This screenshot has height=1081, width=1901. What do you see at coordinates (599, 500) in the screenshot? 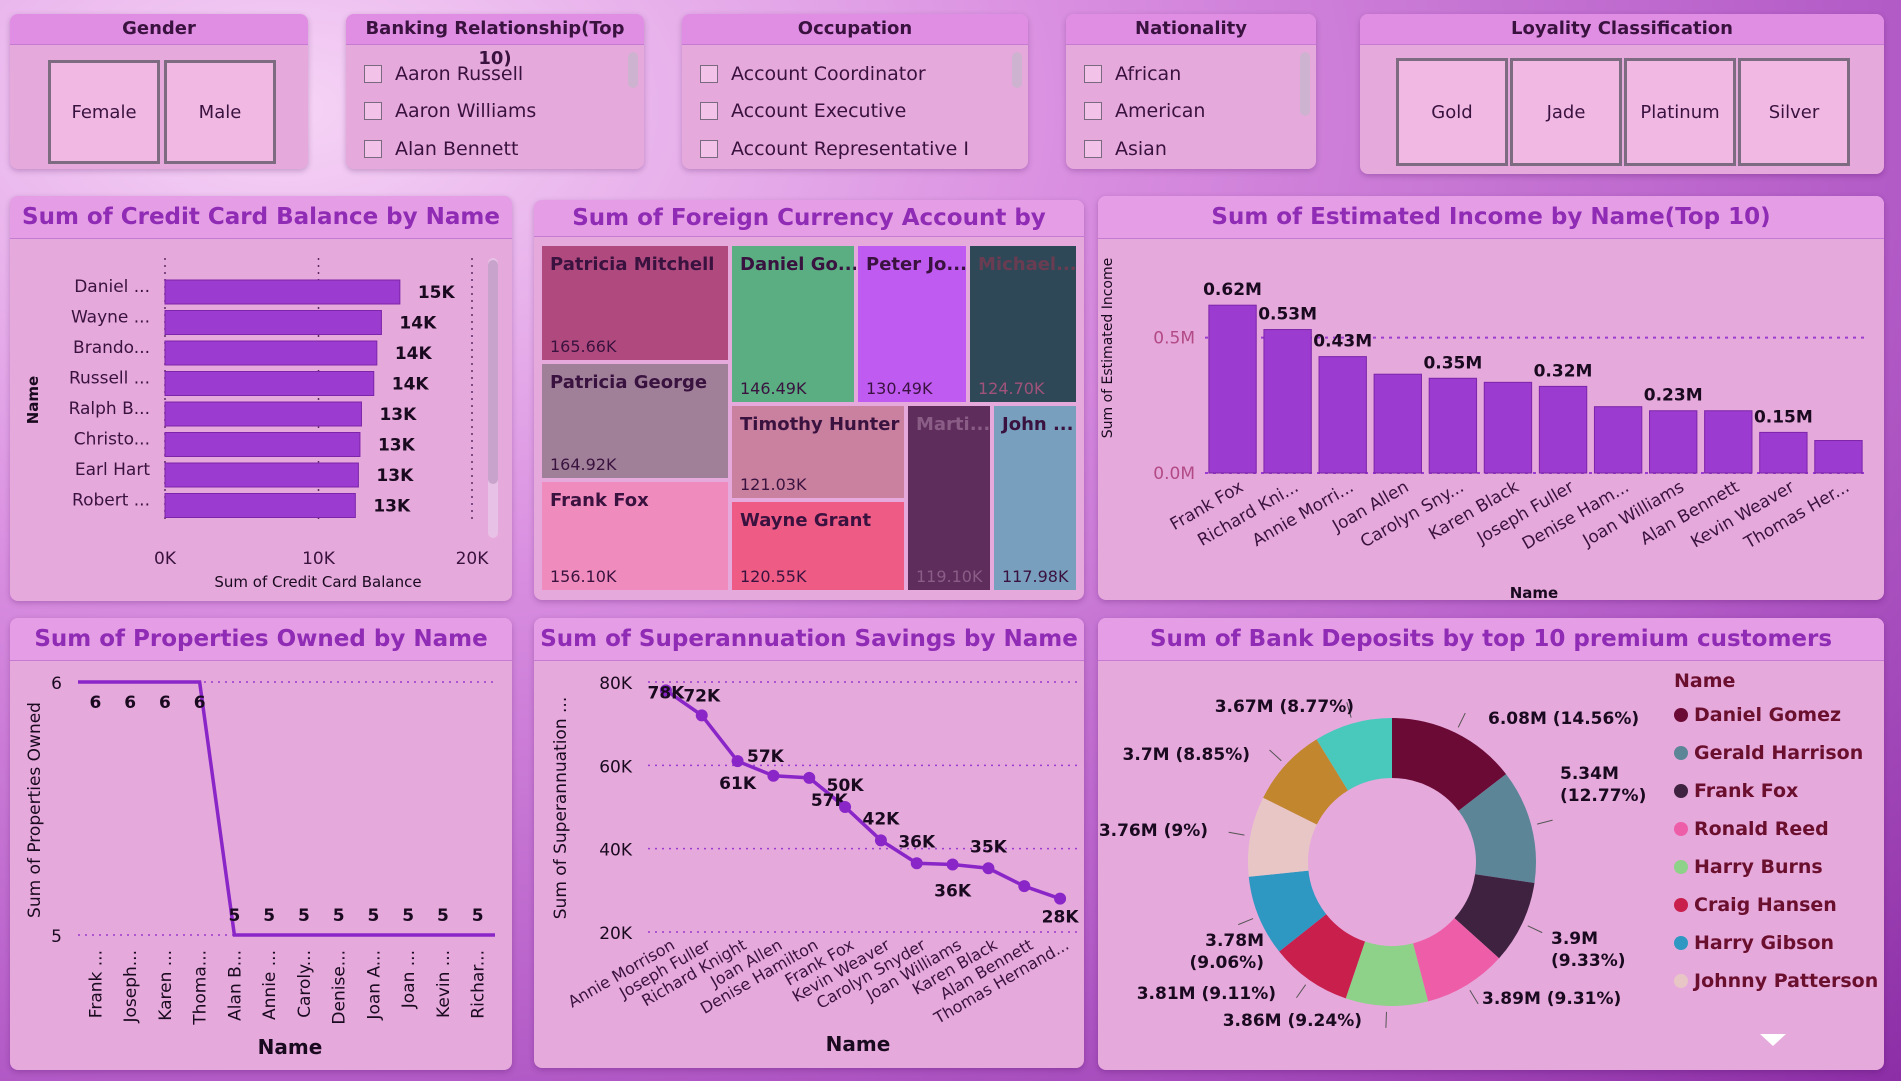
I see `treemap-cell-name: Frank Fox` at bounding box center [599, 500].